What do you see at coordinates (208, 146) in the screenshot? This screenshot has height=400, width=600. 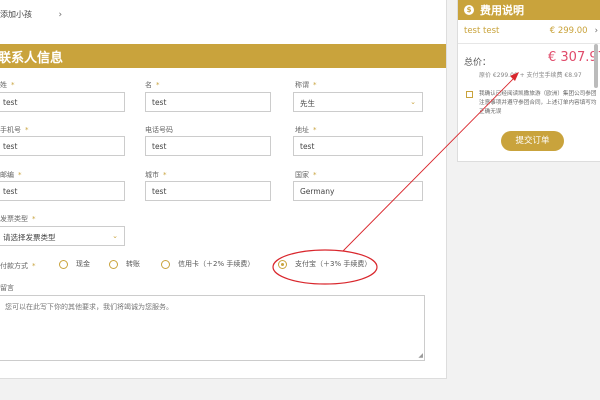 I see `phone-input: test` at bounding box center [208, 146].